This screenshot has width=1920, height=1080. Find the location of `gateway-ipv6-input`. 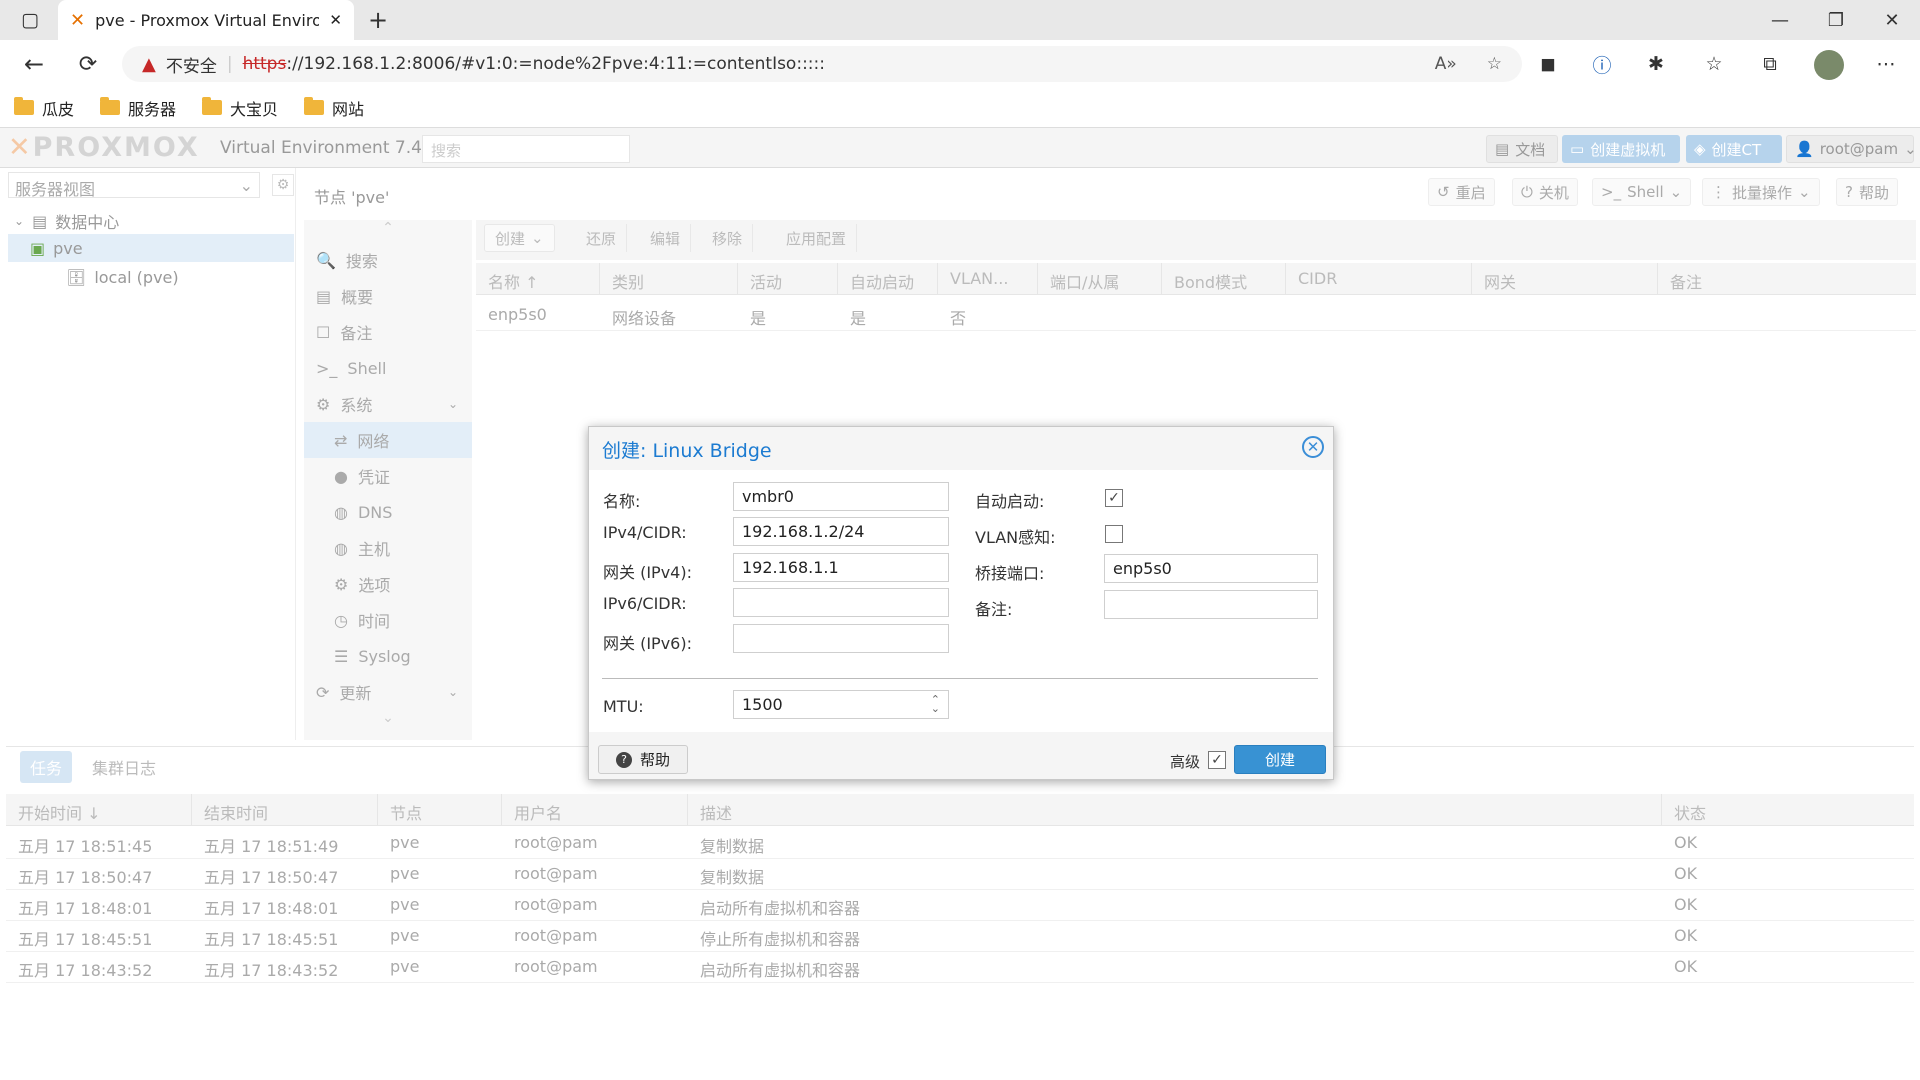

gateway-ipv6-input is located at coordinates (841, 638).